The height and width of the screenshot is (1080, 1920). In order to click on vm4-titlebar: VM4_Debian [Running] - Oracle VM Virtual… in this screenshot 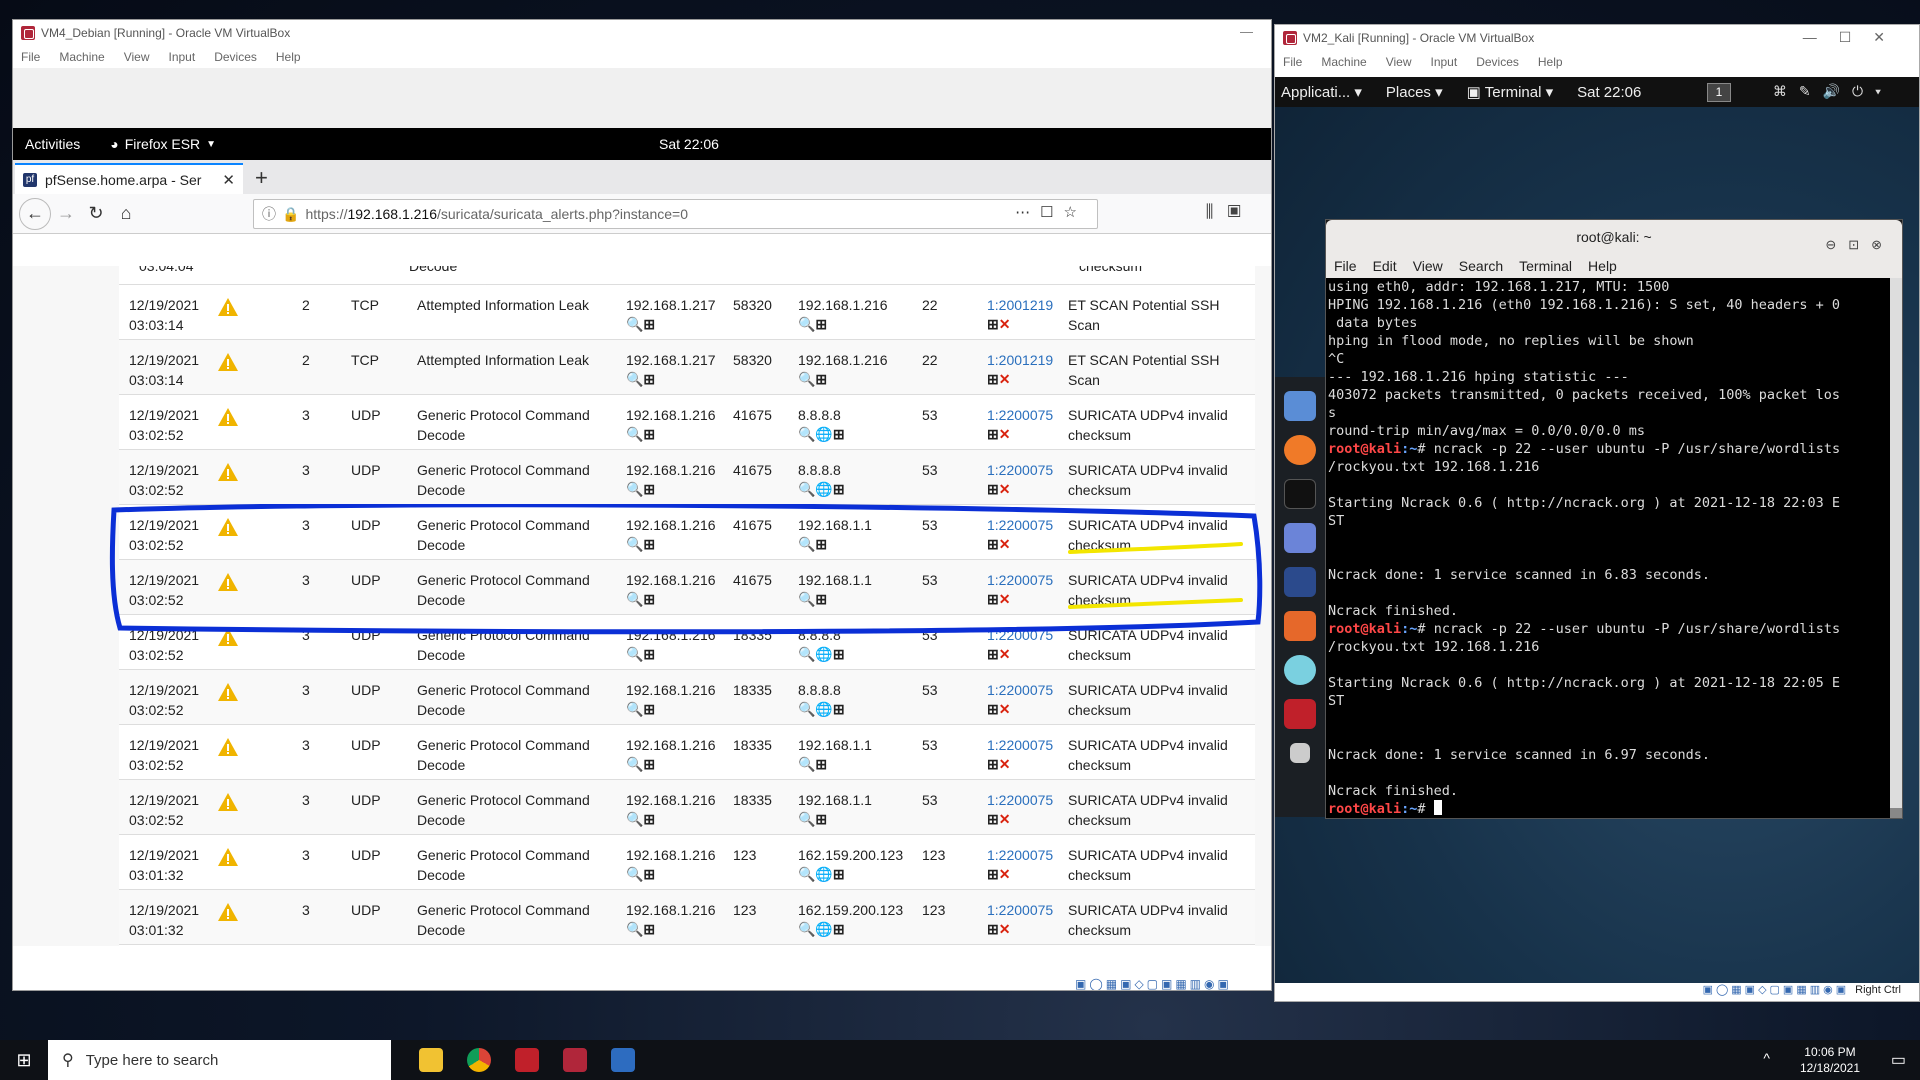, I will do `click(642, 33)`.